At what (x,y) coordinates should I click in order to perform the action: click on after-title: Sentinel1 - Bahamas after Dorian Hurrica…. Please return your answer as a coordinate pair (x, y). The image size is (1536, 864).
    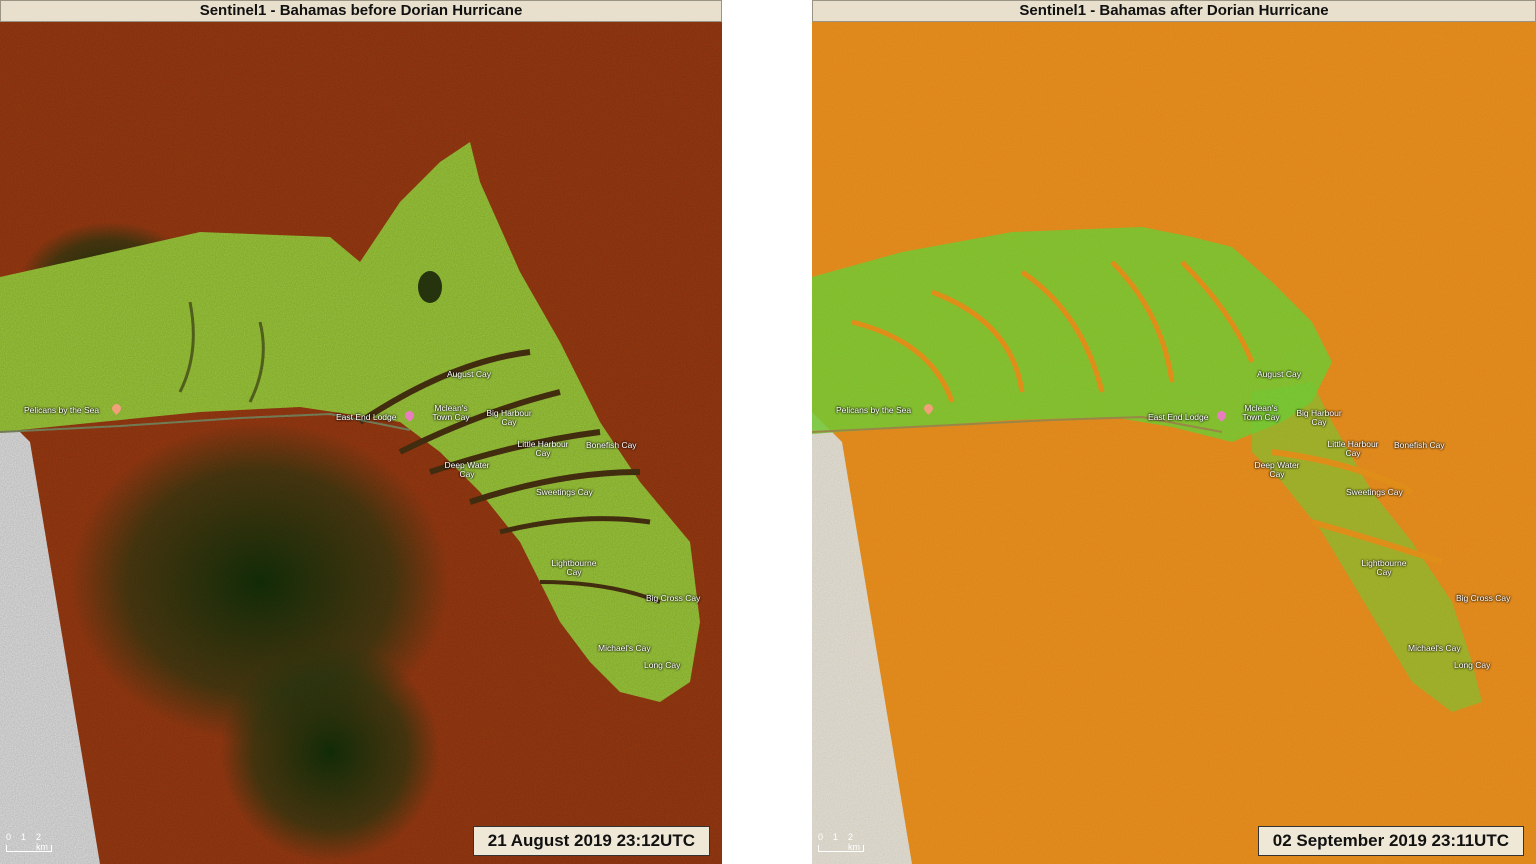
    Looking at the image, I should click on (1174, 11).